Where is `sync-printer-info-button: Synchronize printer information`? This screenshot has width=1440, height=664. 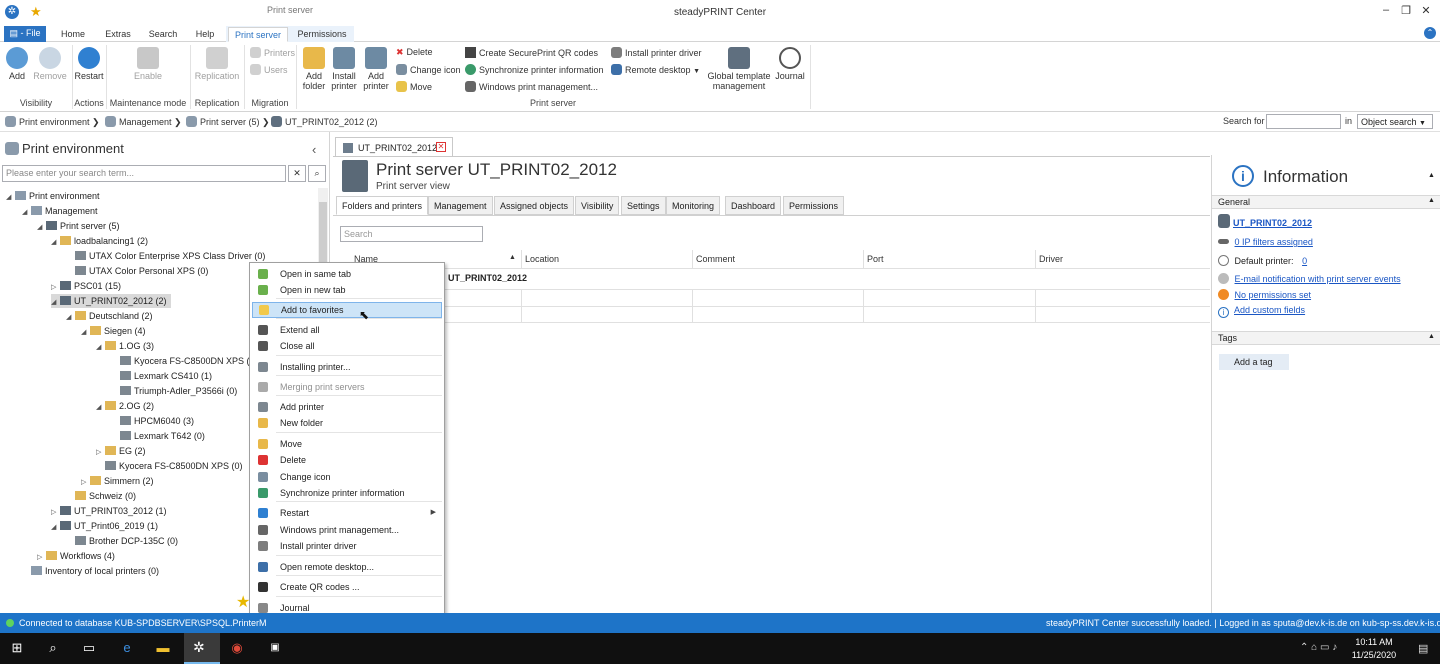 sync-printer-info-button: Synchronize printer information is located at coordinates (534, 69).